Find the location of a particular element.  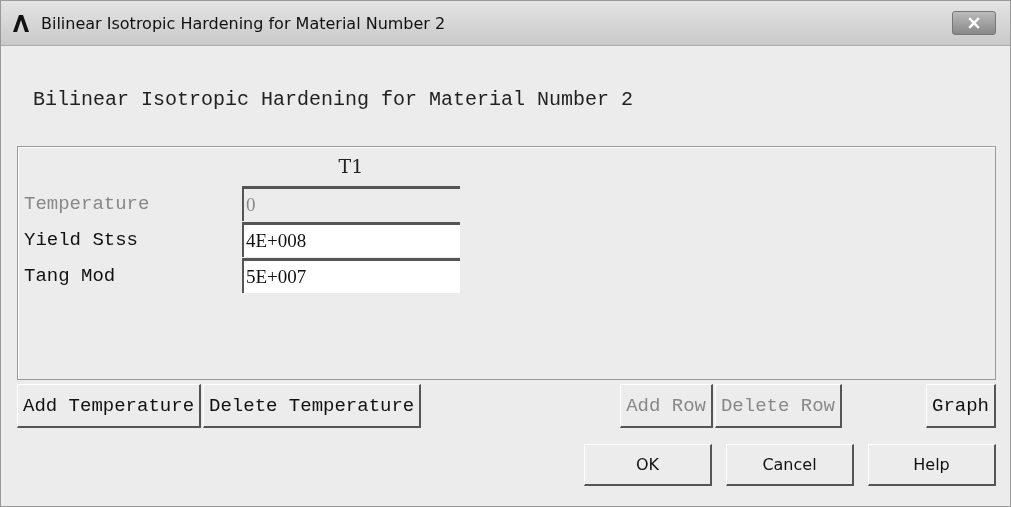

window-title: Bilinear Isotropic Hardening for Material Number 2 is located at coordinates (244, 23).